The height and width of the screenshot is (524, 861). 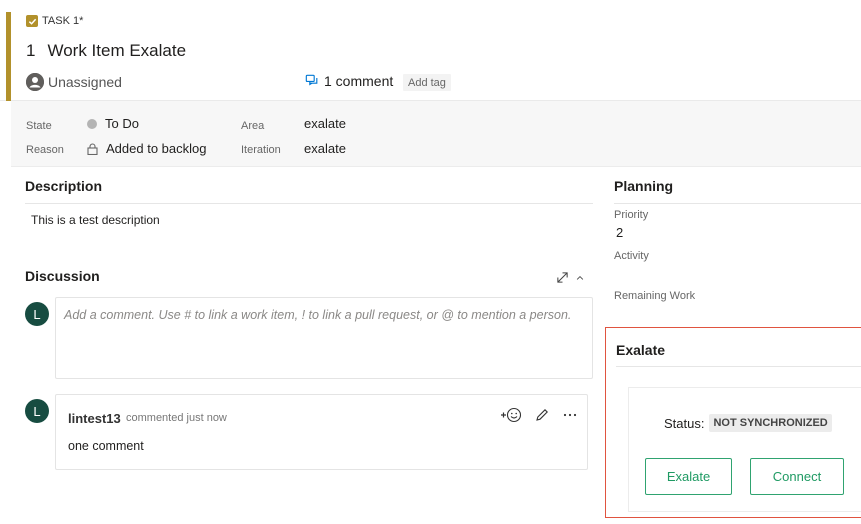 I want to click on priority-label: Priority, so click(x=631, y=215).